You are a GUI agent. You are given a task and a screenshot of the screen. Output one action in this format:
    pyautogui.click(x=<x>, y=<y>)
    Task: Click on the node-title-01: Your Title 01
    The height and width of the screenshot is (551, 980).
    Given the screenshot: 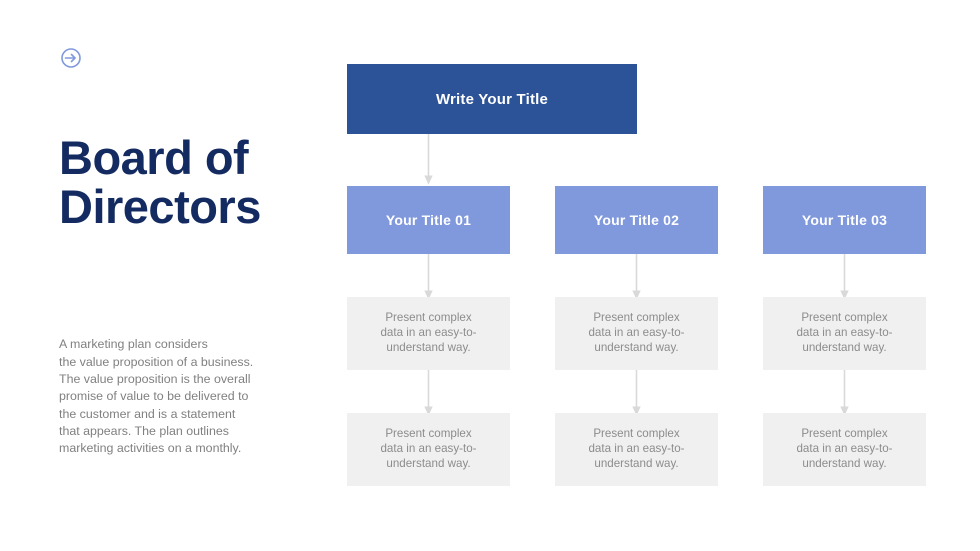 What is the action you would take?
    pyautogui.click(x=428, y=220)
    